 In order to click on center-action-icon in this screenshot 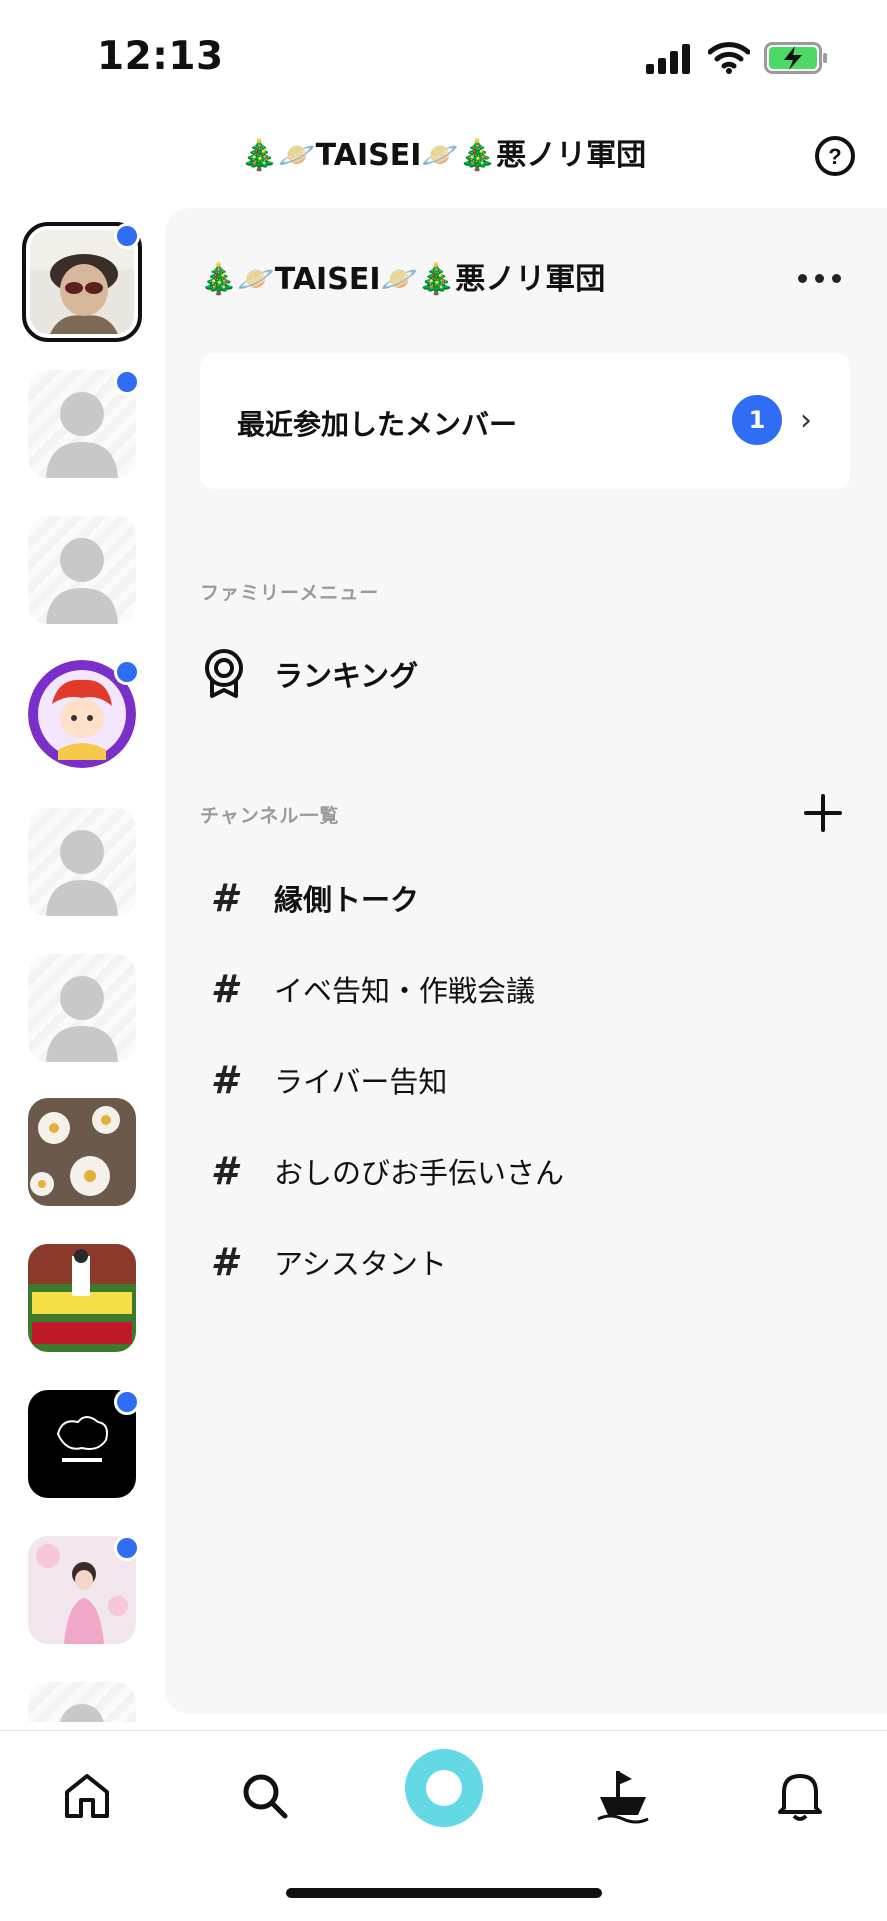, I will do `click(444, 1788)`.